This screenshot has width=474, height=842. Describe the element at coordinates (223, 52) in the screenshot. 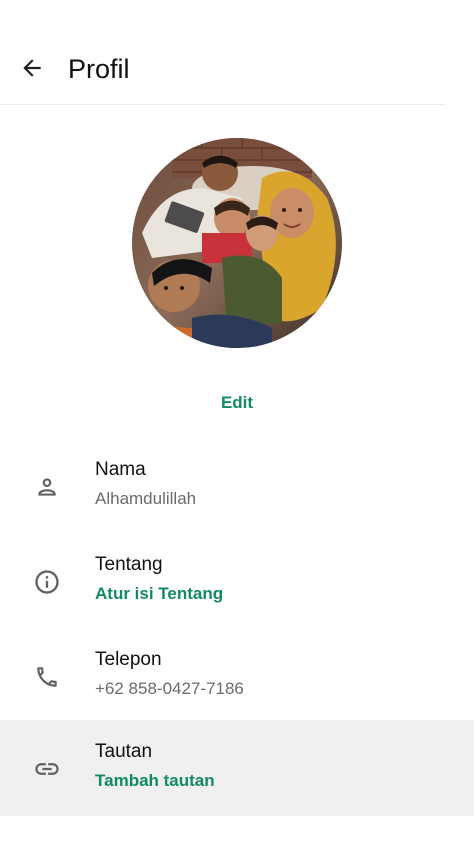

I see `app-bar: Profil` at that location.